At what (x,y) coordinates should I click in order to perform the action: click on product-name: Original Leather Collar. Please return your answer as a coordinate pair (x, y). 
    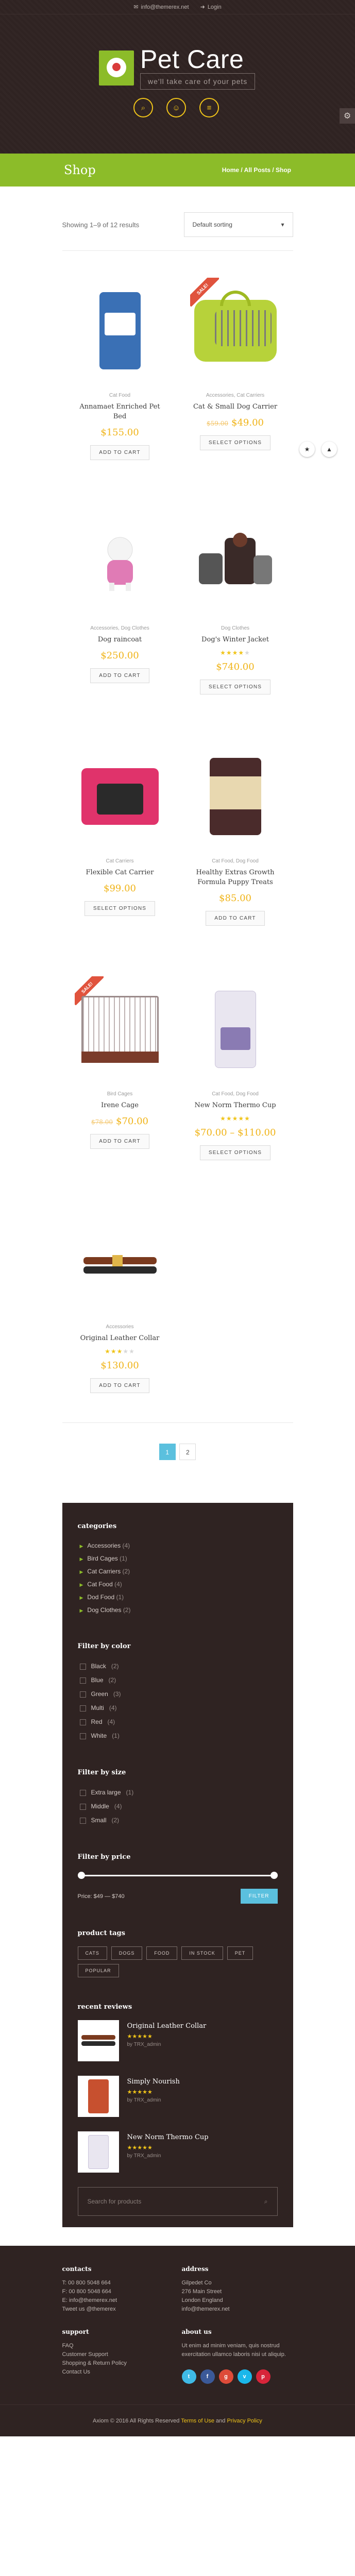
    Looking at the image, I should click on (120, 1339).